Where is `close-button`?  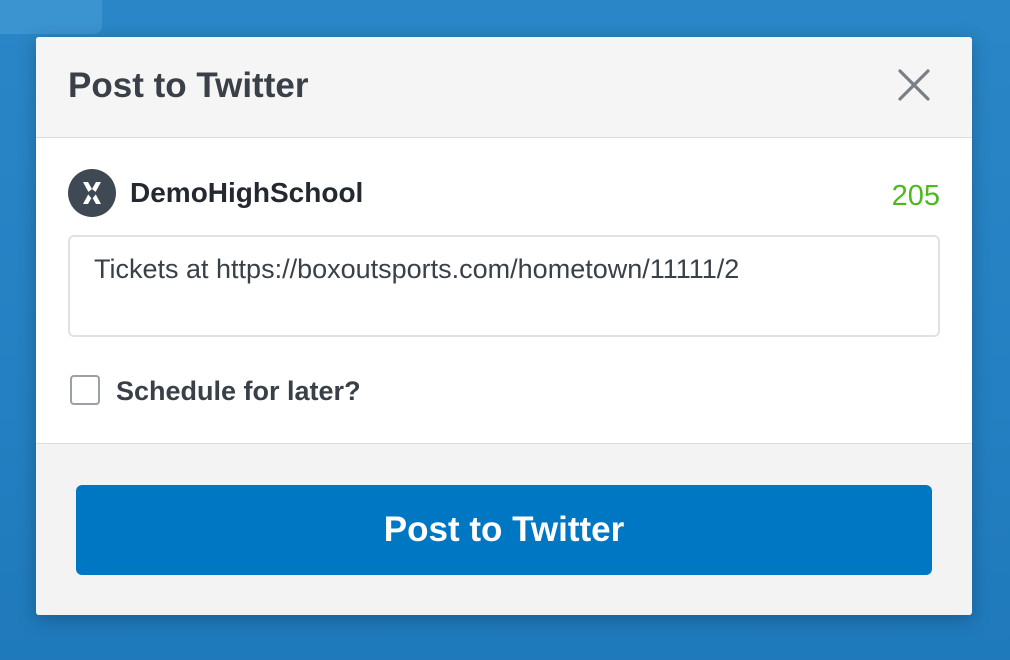
close-button is located at coordinates (914, 85).